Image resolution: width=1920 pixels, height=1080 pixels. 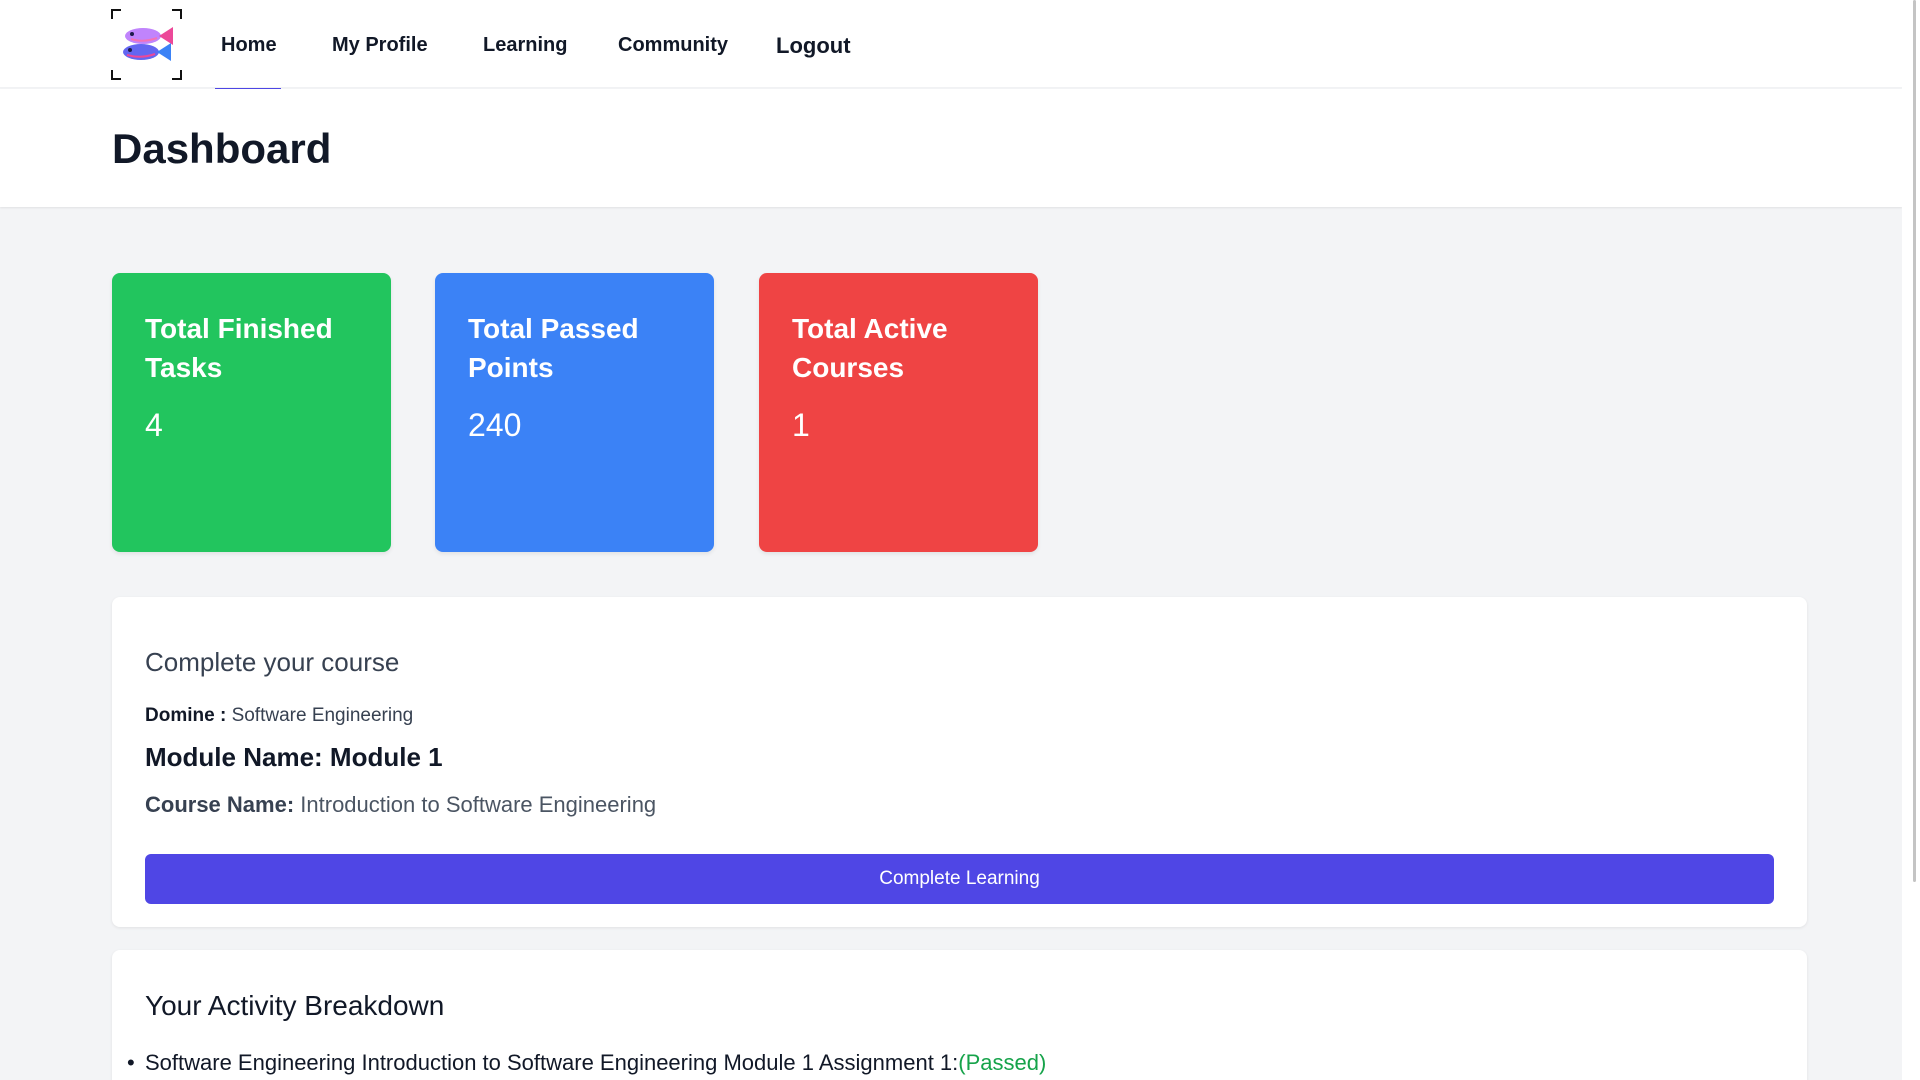 What do you see at coordinates (1002, 1062) in the screenshot?
I see `activity-status: (Passed)` at bounding box center [1002, 1062].